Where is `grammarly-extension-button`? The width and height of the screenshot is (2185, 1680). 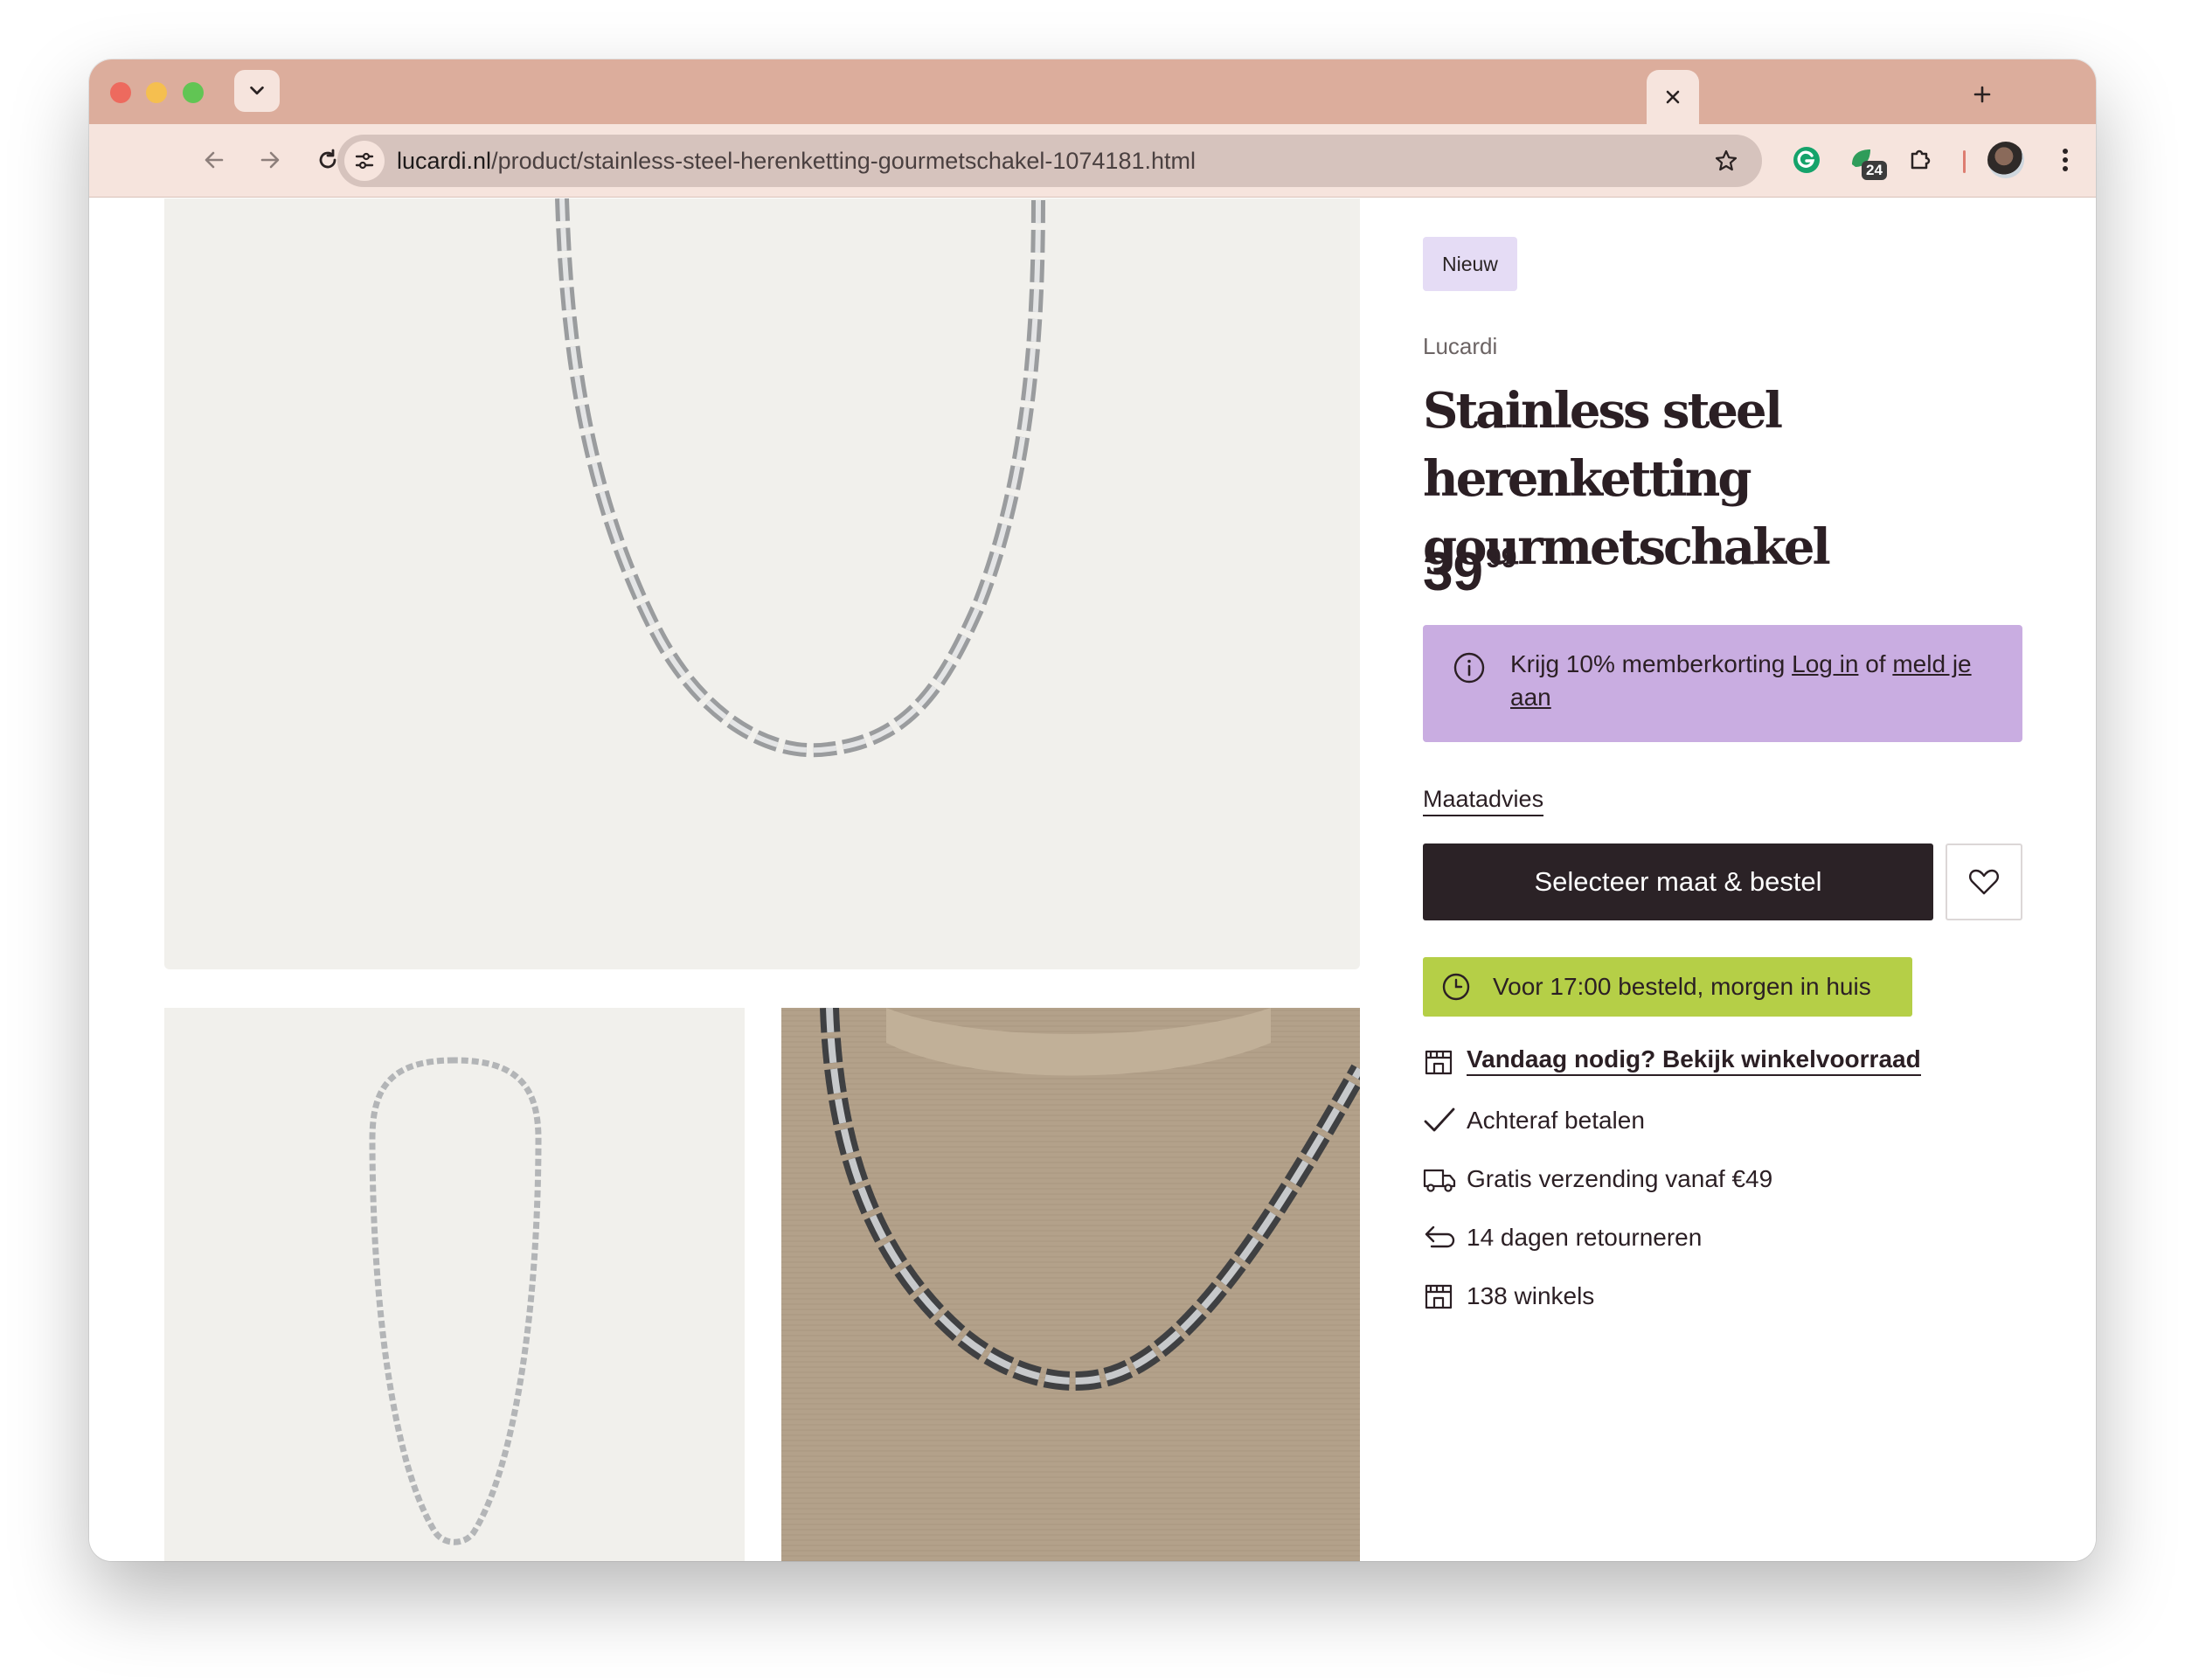 grammarly-extension-button is located at coordinates (1807, 160).